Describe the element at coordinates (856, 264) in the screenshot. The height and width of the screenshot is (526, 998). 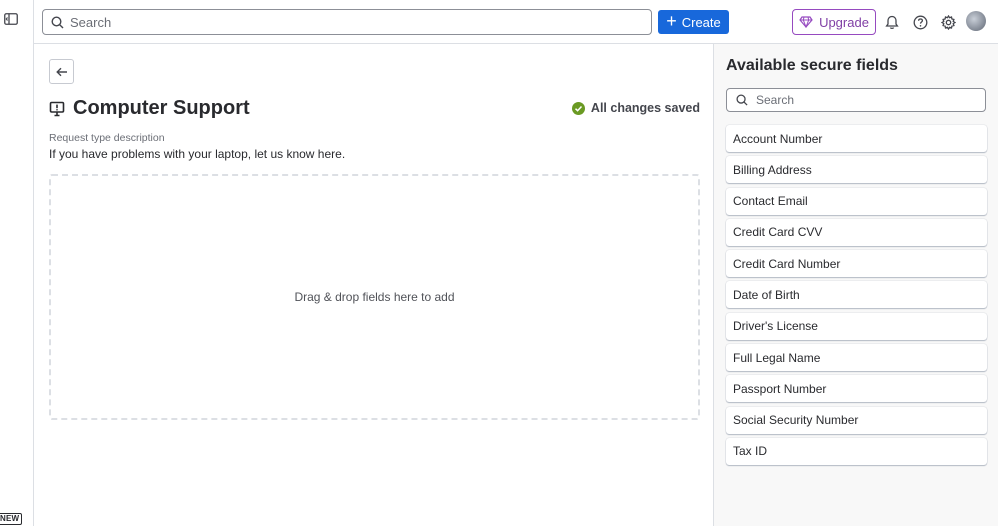
I see `field-item-credit-card-number: Credit Card Number` at that location.